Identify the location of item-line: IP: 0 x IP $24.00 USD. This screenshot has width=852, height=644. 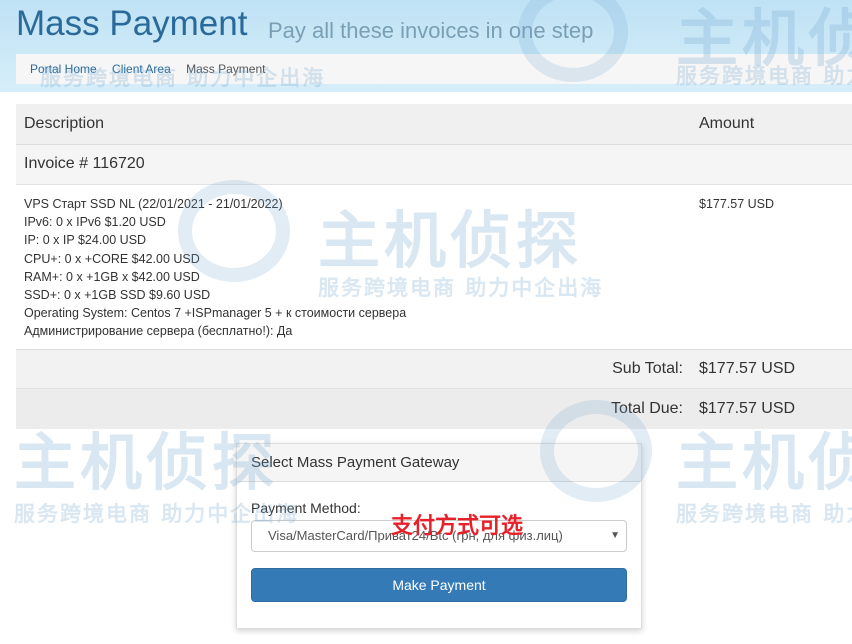
(85, 240).